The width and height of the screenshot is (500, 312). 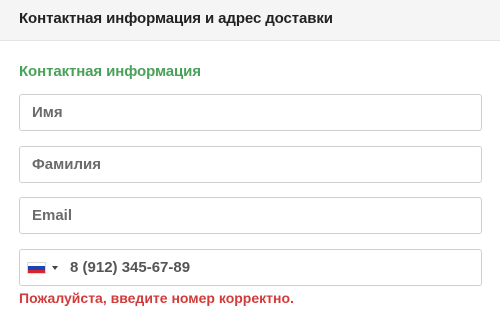 I want to click on header-title: Контактная информация и адрес доставки, so click(x=176, y=18).